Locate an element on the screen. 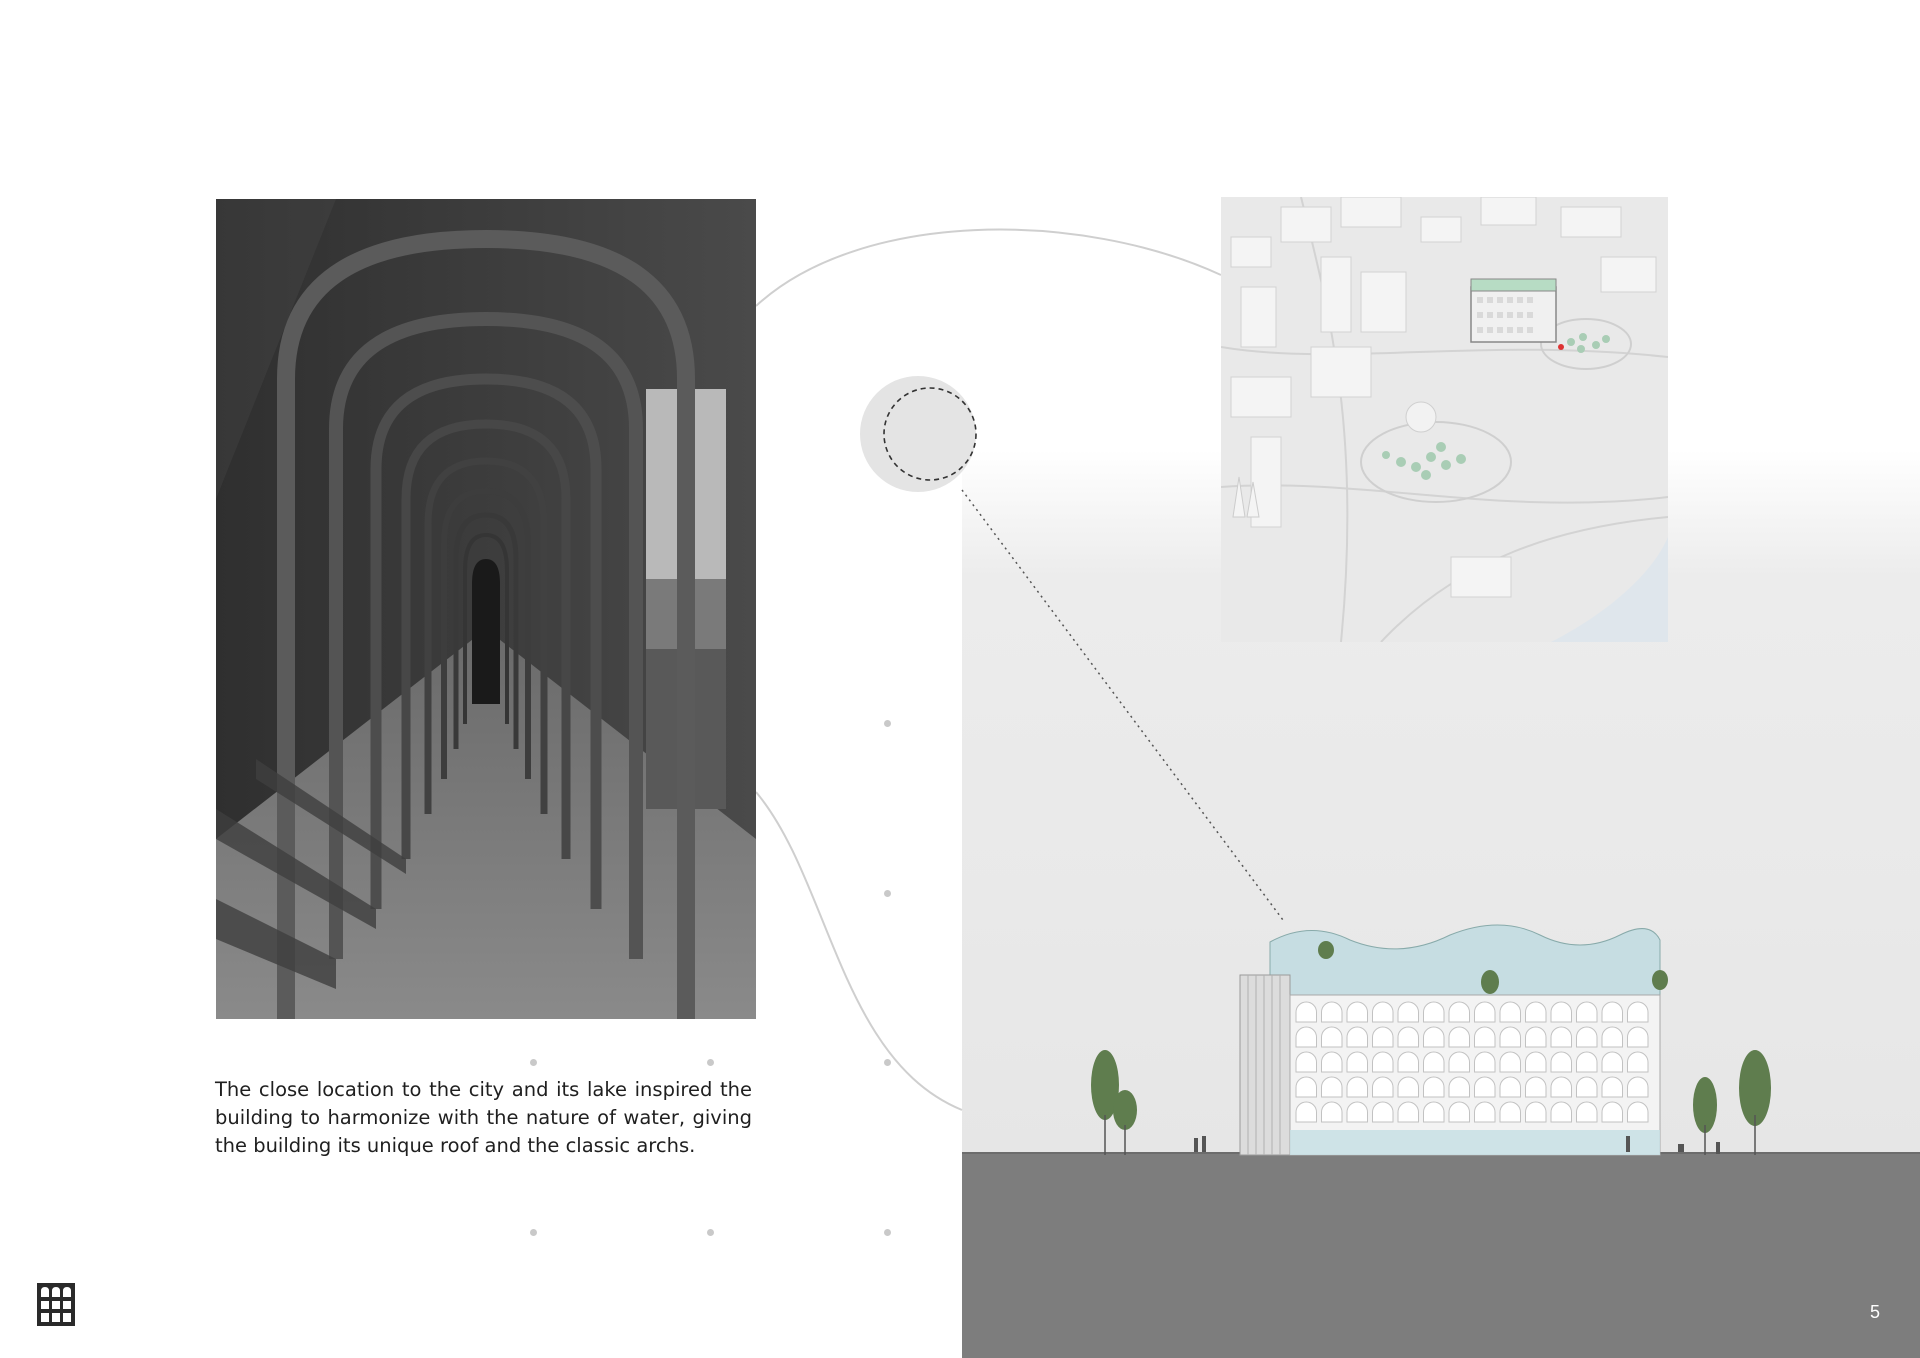 The image size is (1920, 1358). site-map is located at coordinates (1444, 419).